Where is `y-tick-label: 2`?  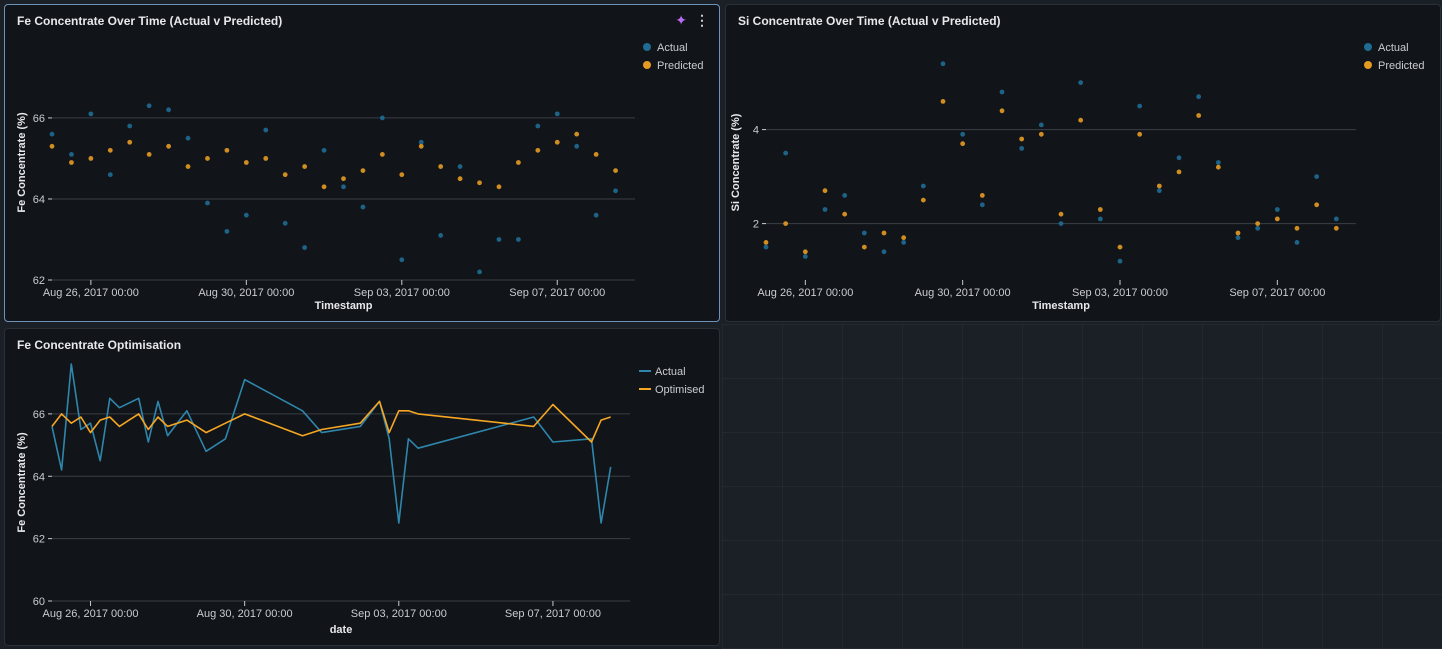 y-tick-label: 2 is located at coordinates (756, 225).